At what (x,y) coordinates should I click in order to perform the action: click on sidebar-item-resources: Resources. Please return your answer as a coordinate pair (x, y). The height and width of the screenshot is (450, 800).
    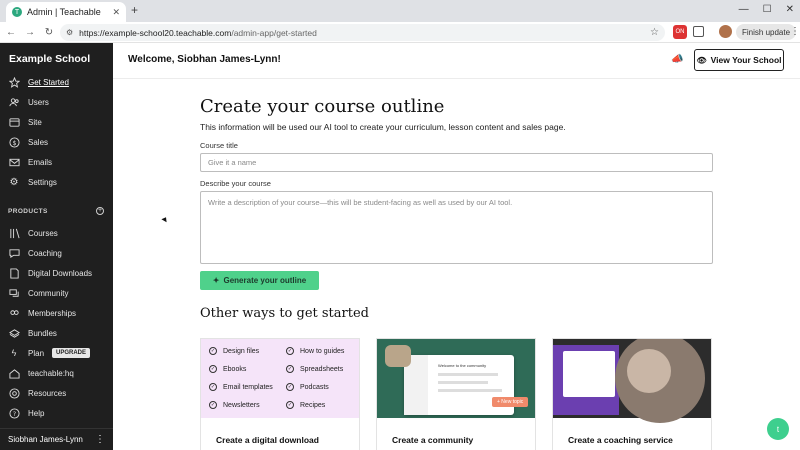
    Looking at the image, I should click on (56, 393).